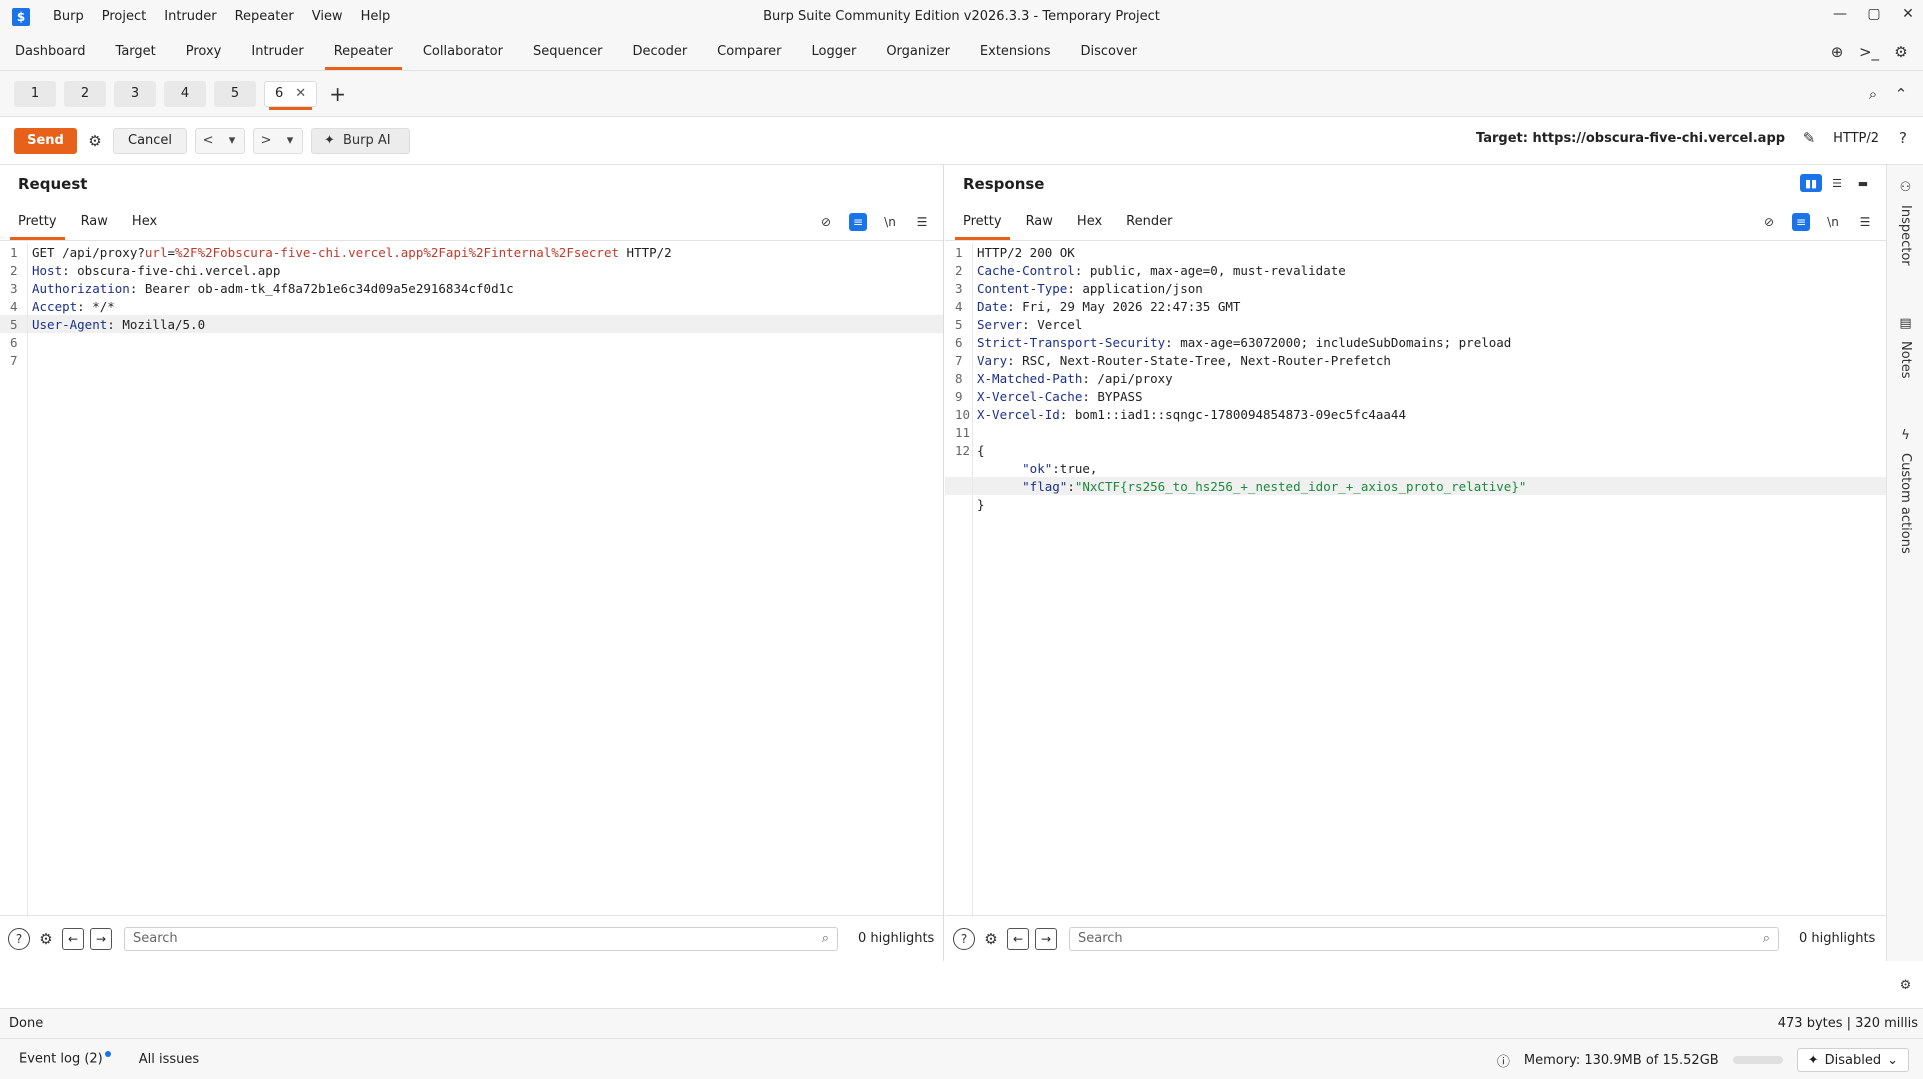  Describe the element at coordinates (1621, 1060) in the screenshot. I see `memory-usage: Memory: 130.9MB of 15.52GB` at that location.